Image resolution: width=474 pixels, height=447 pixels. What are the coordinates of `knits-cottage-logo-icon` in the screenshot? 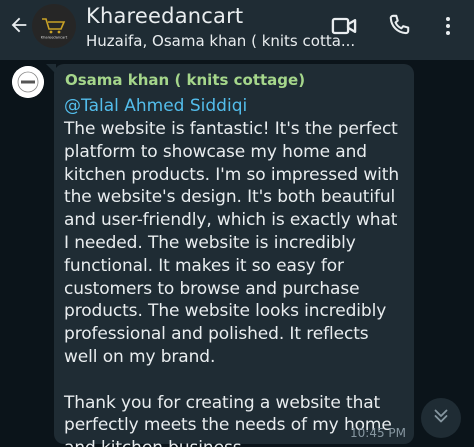 It's located at (28, 82).